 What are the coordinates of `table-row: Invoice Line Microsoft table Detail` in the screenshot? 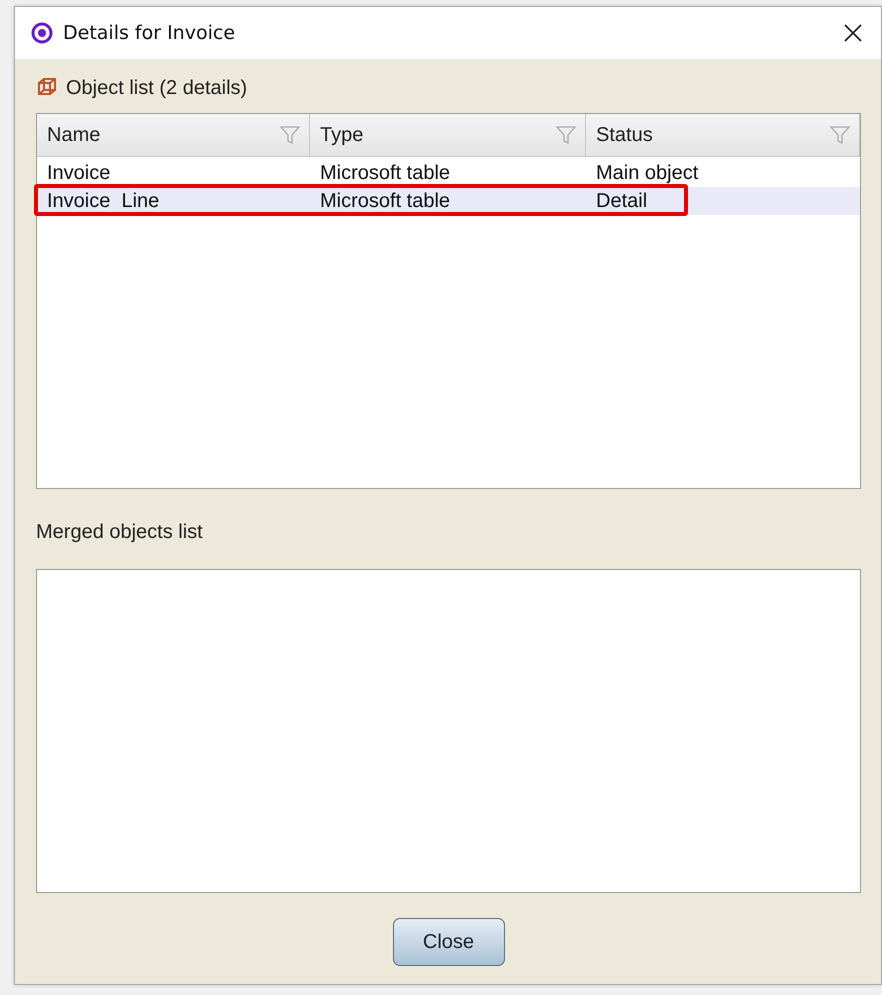 It's located at (448, 201).